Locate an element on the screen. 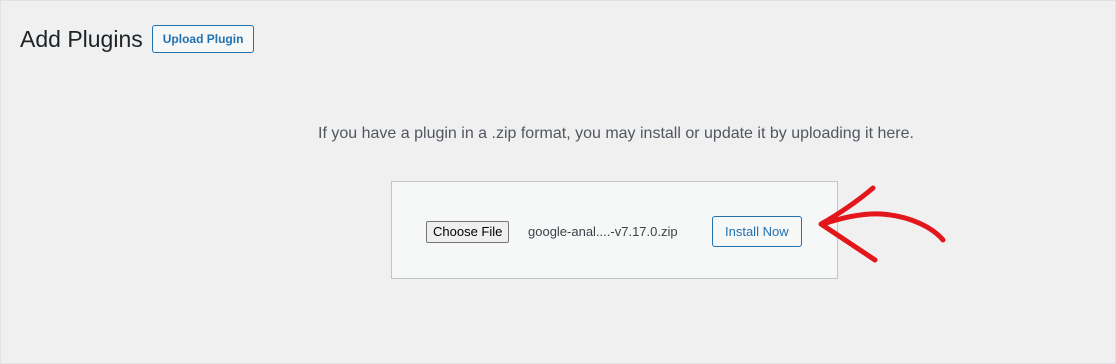  install-now-button: Install Now is located at coordinates (757, 231).